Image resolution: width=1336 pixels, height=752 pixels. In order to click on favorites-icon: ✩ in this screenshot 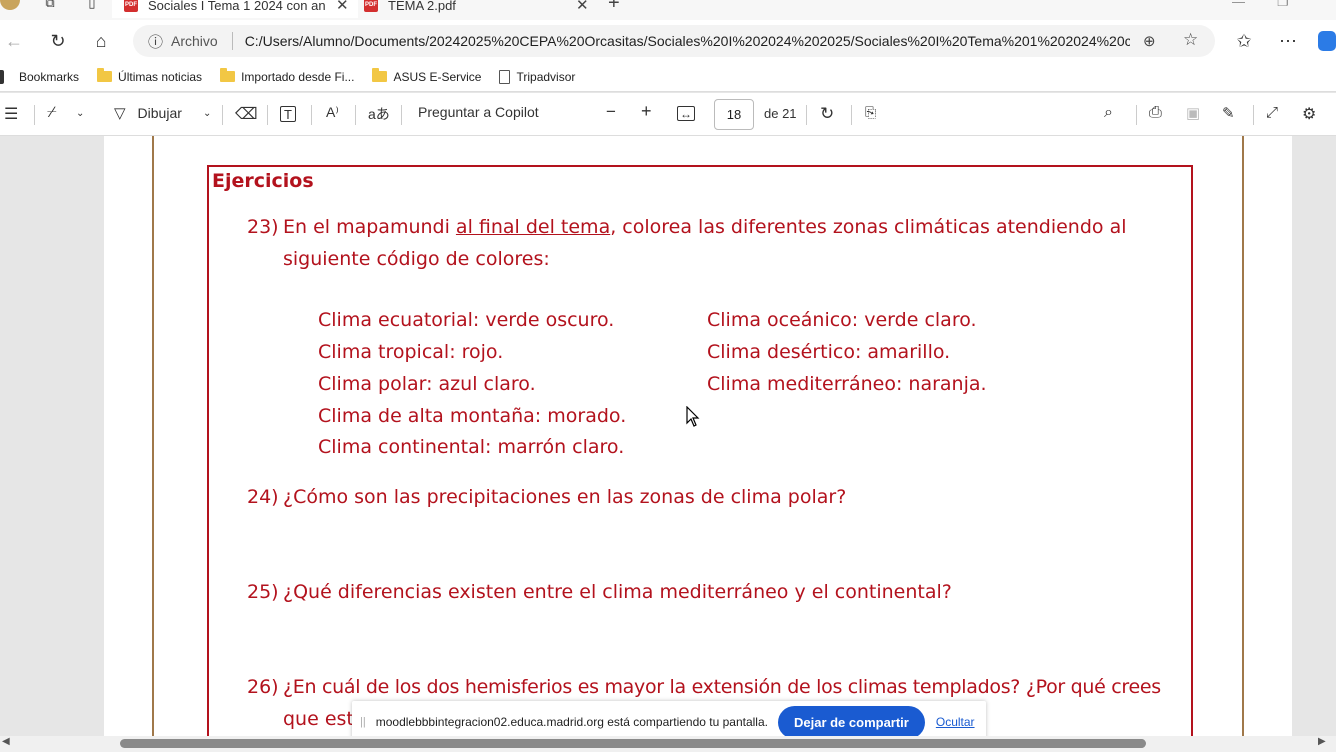, I will do `click(1244, 41)`.